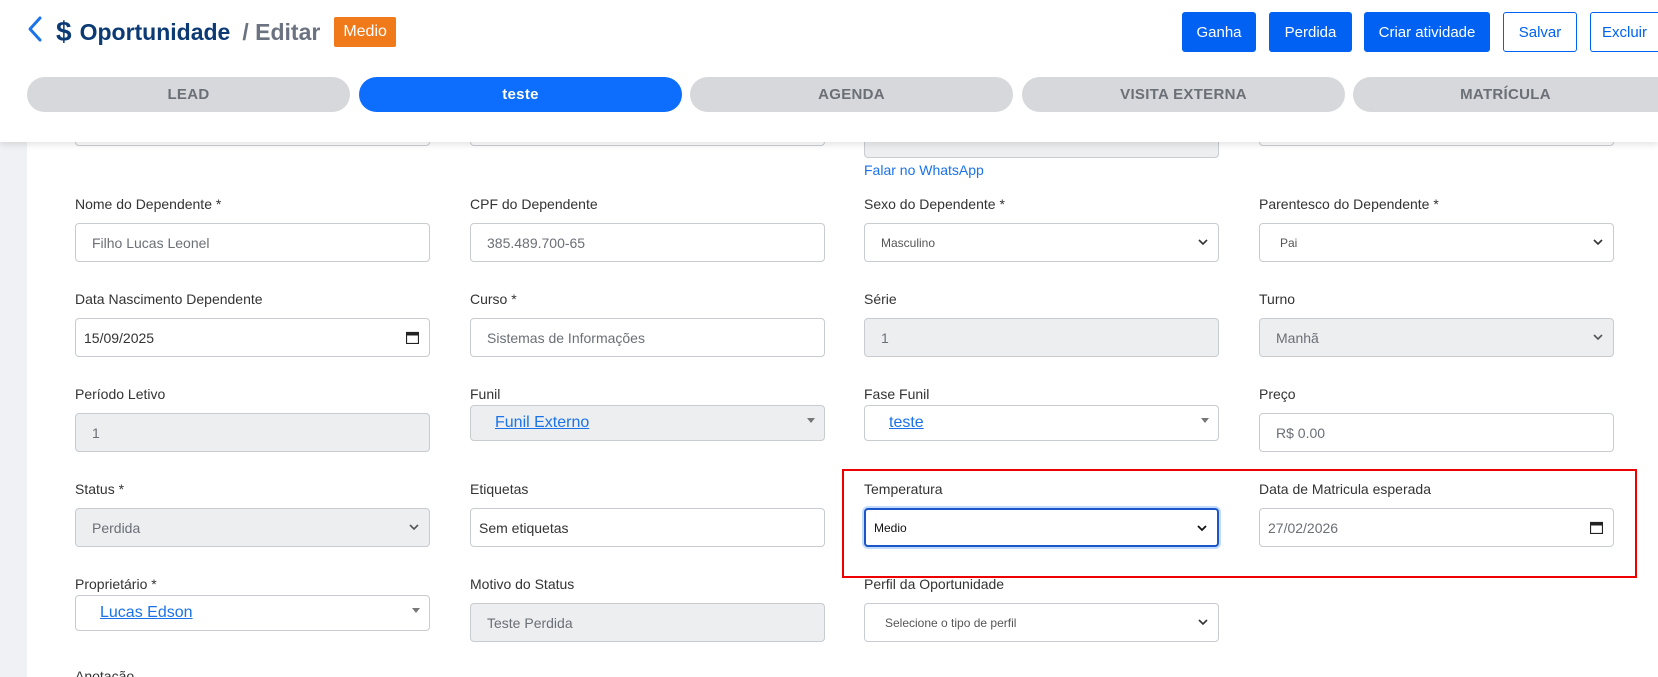 Image resolution: width=1658 pixels, height=677 pixels. What do you see at coordinates (851, 94) in the screenshot?
I see `stage-agenda: AGENDA` at bounding box center [851, 94].